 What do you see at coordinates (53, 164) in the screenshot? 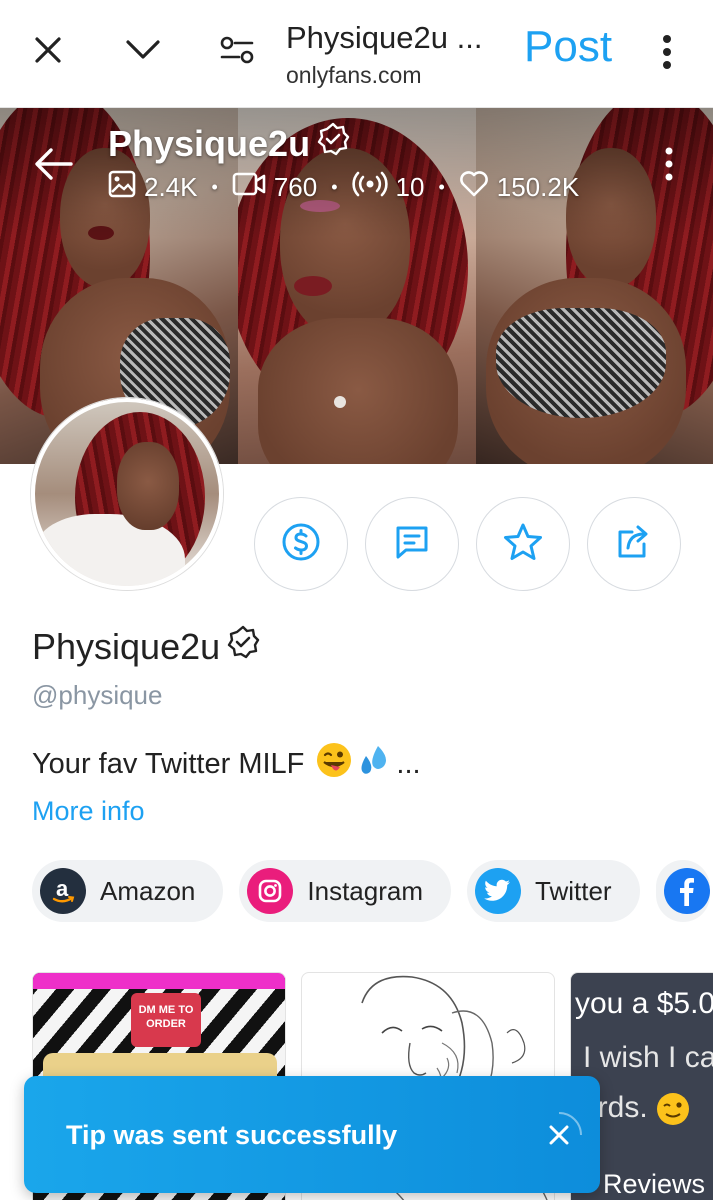
I see `back-arrow-icon` at bounding box center [53, 164].